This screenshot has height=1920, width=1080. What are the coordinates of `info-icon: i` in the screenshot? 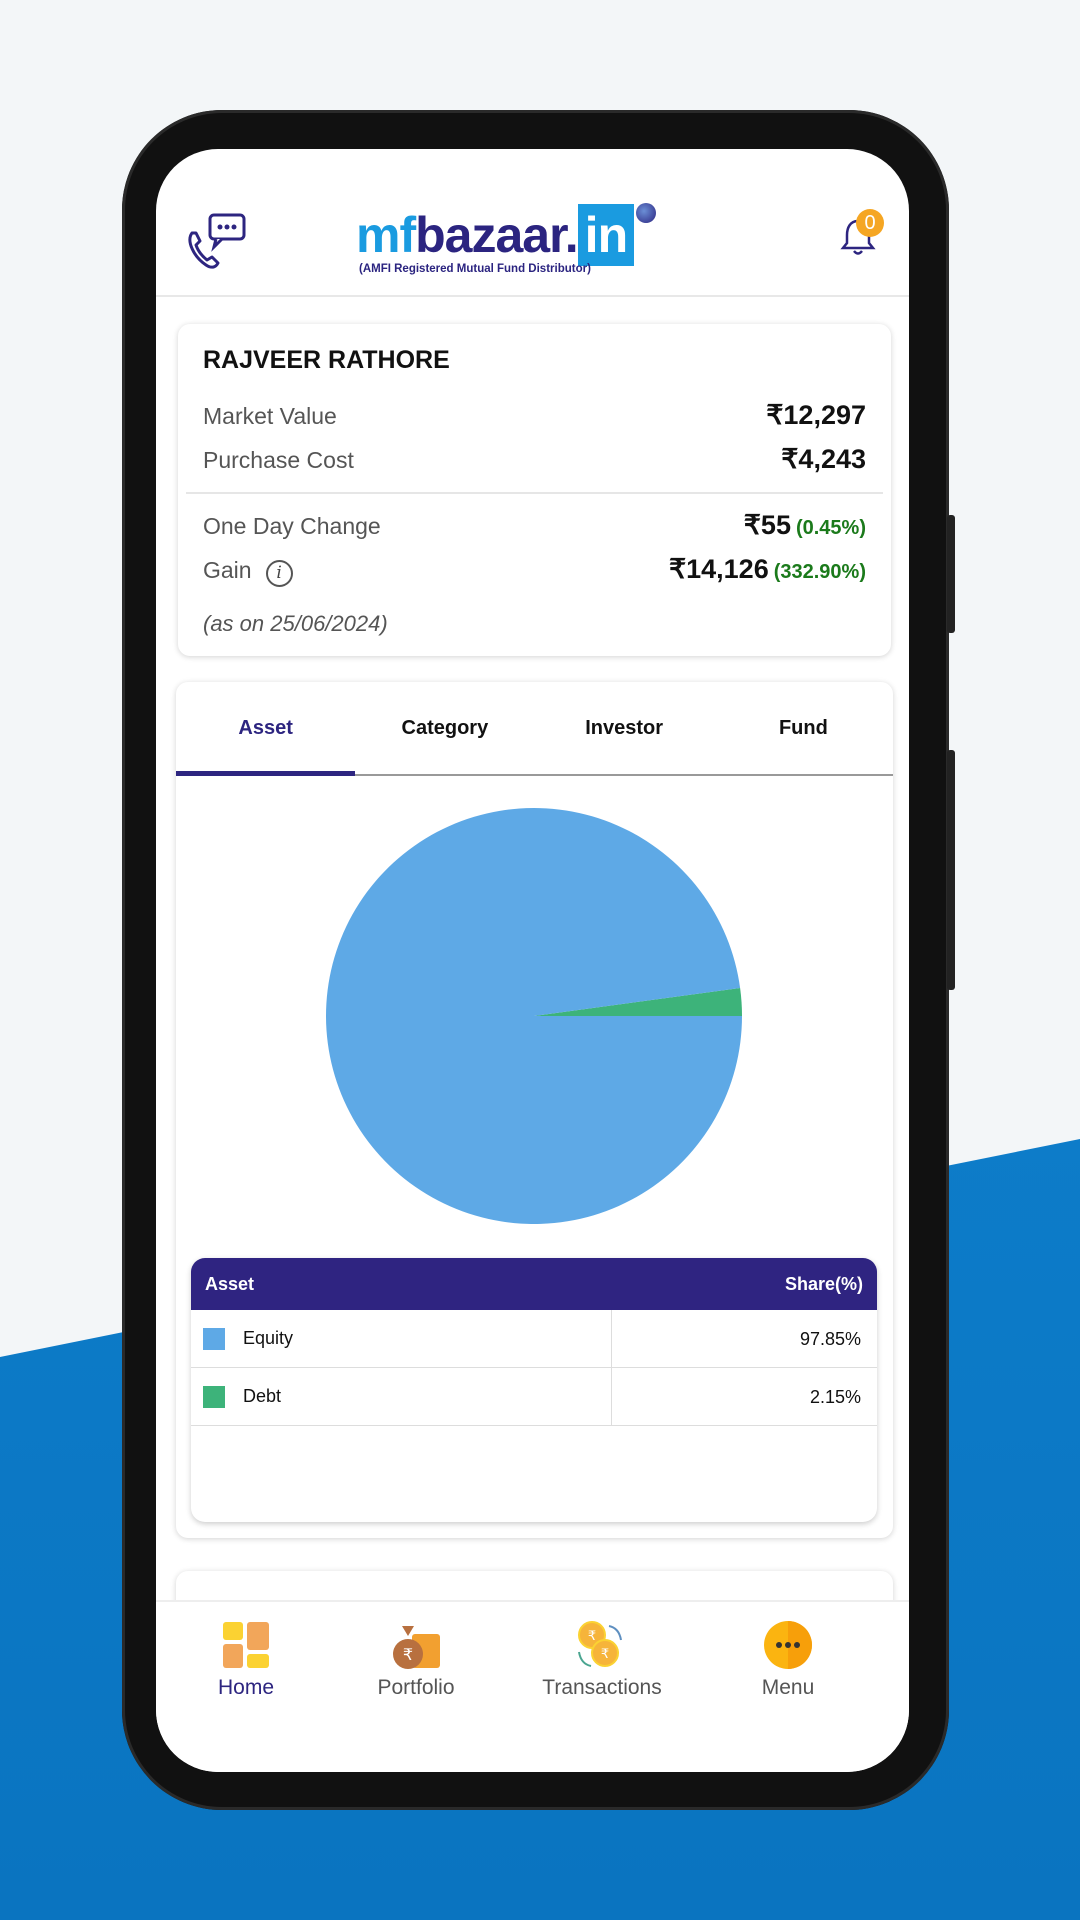 It's located at (279, 574).